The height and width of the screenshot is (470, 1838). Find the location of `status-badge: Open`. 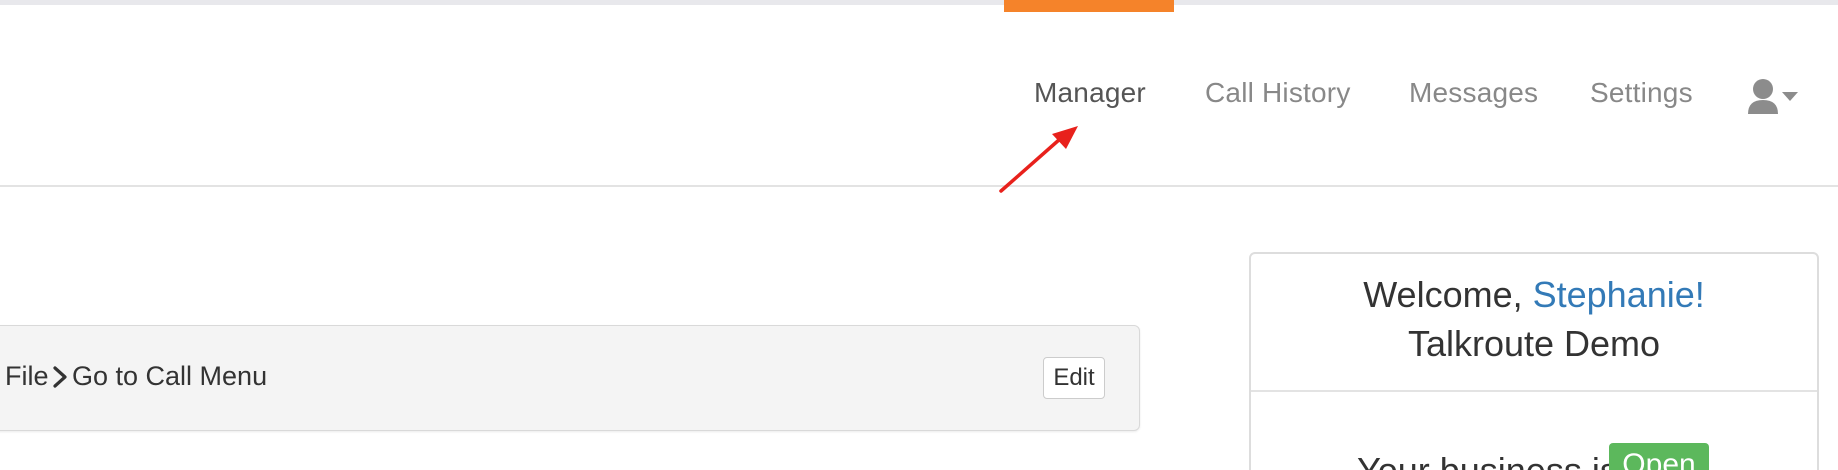

status-badge: Open is located at coordinates (1659, 456).